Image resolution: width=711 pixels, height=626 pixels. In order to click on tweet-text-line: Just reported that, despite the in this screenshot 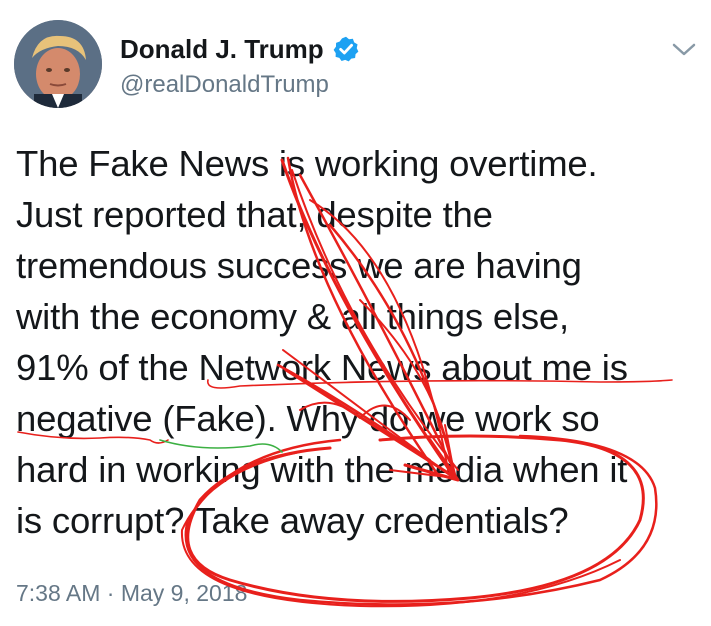, I will do `click(254, 214)`.